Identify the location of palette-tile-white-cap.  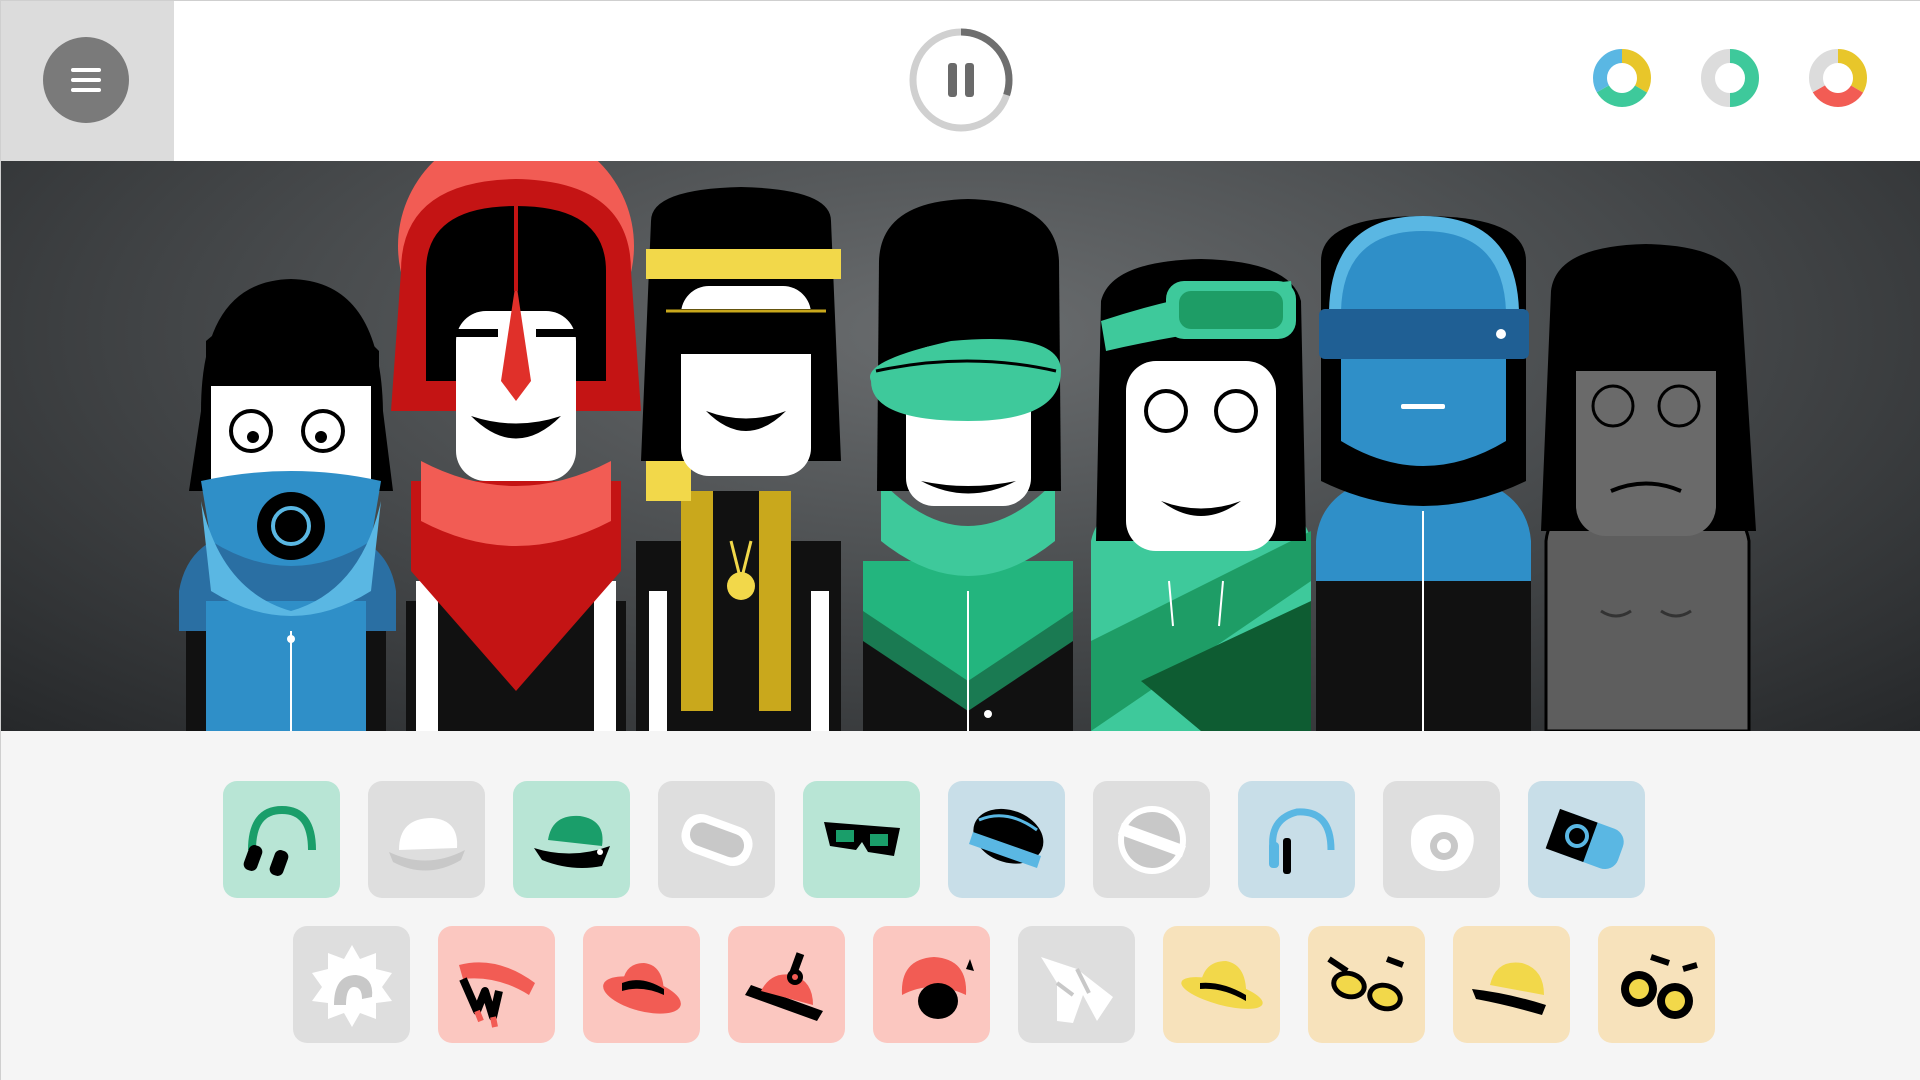
(426, 839).